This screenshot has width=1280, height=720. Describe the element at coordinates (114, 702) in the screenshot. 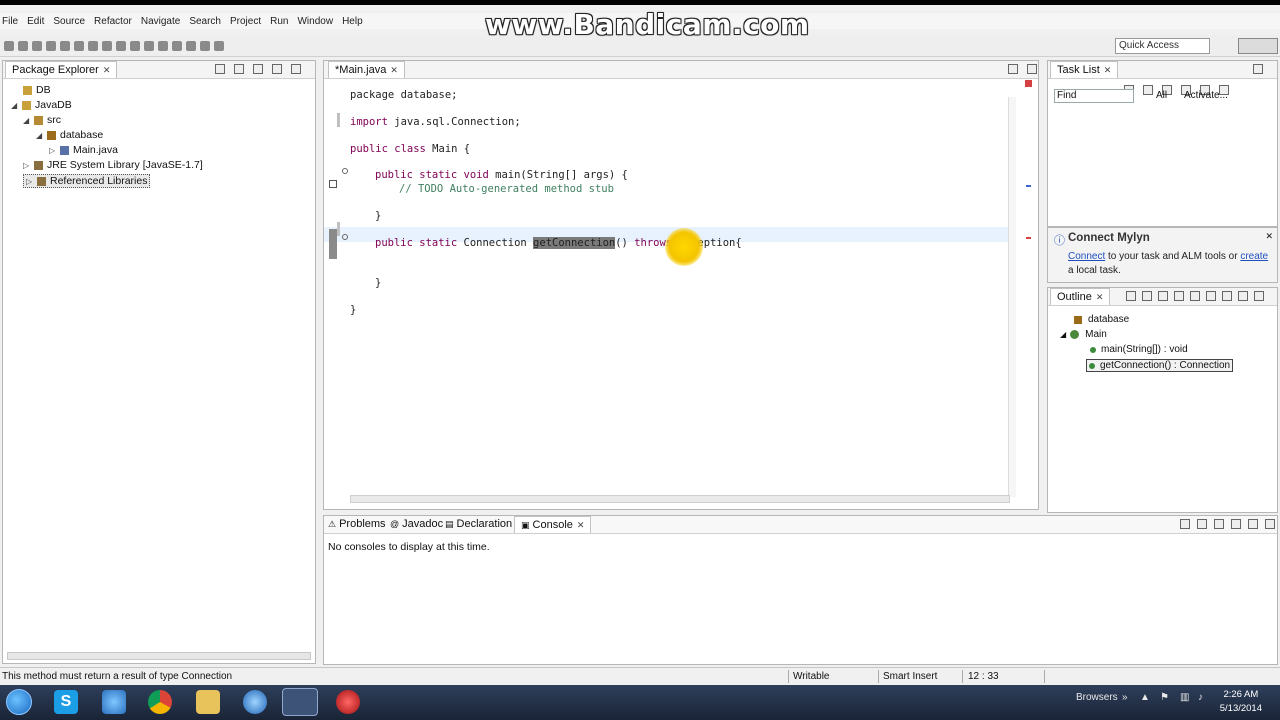

I see `network-icon` at that location.